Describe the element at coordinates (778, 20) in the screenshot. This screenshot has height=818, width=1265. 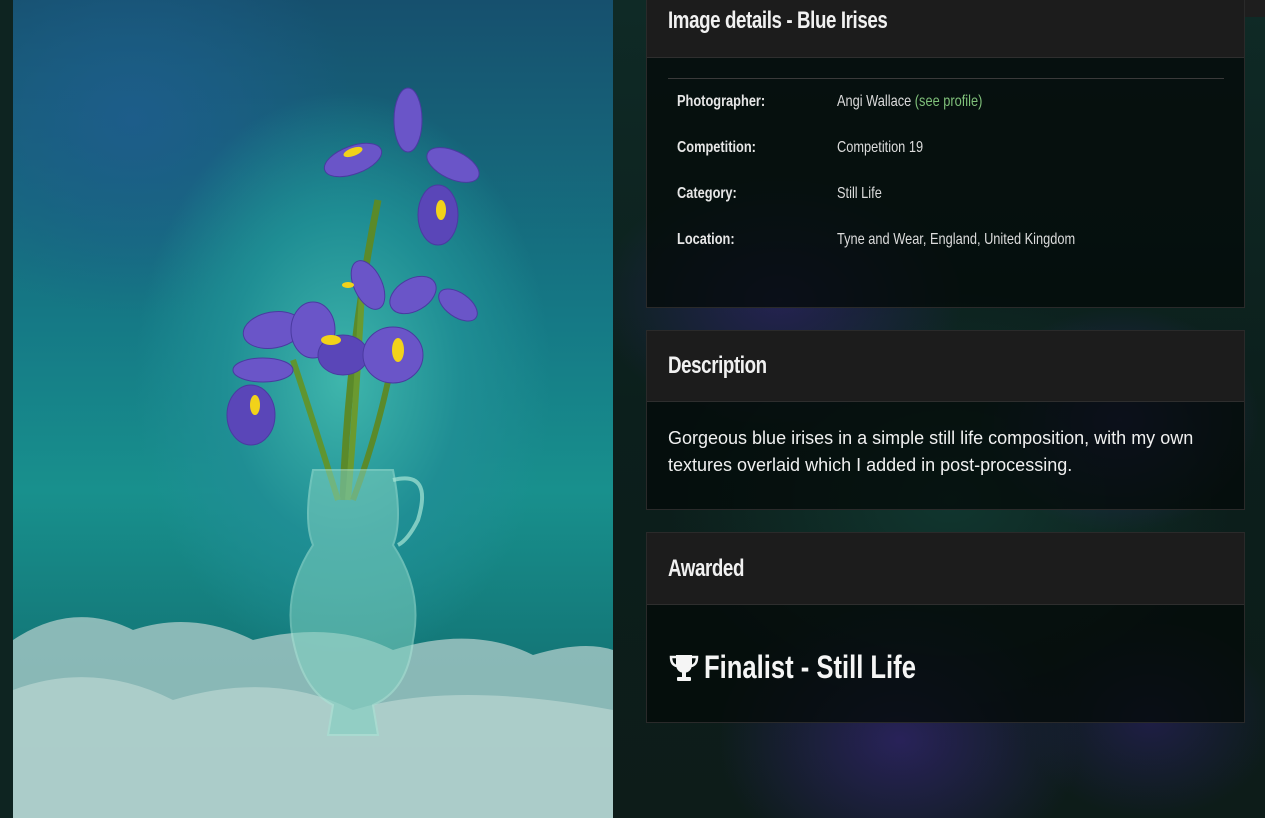
I see `image-details-title: Image details - Blue Irises` at that location.